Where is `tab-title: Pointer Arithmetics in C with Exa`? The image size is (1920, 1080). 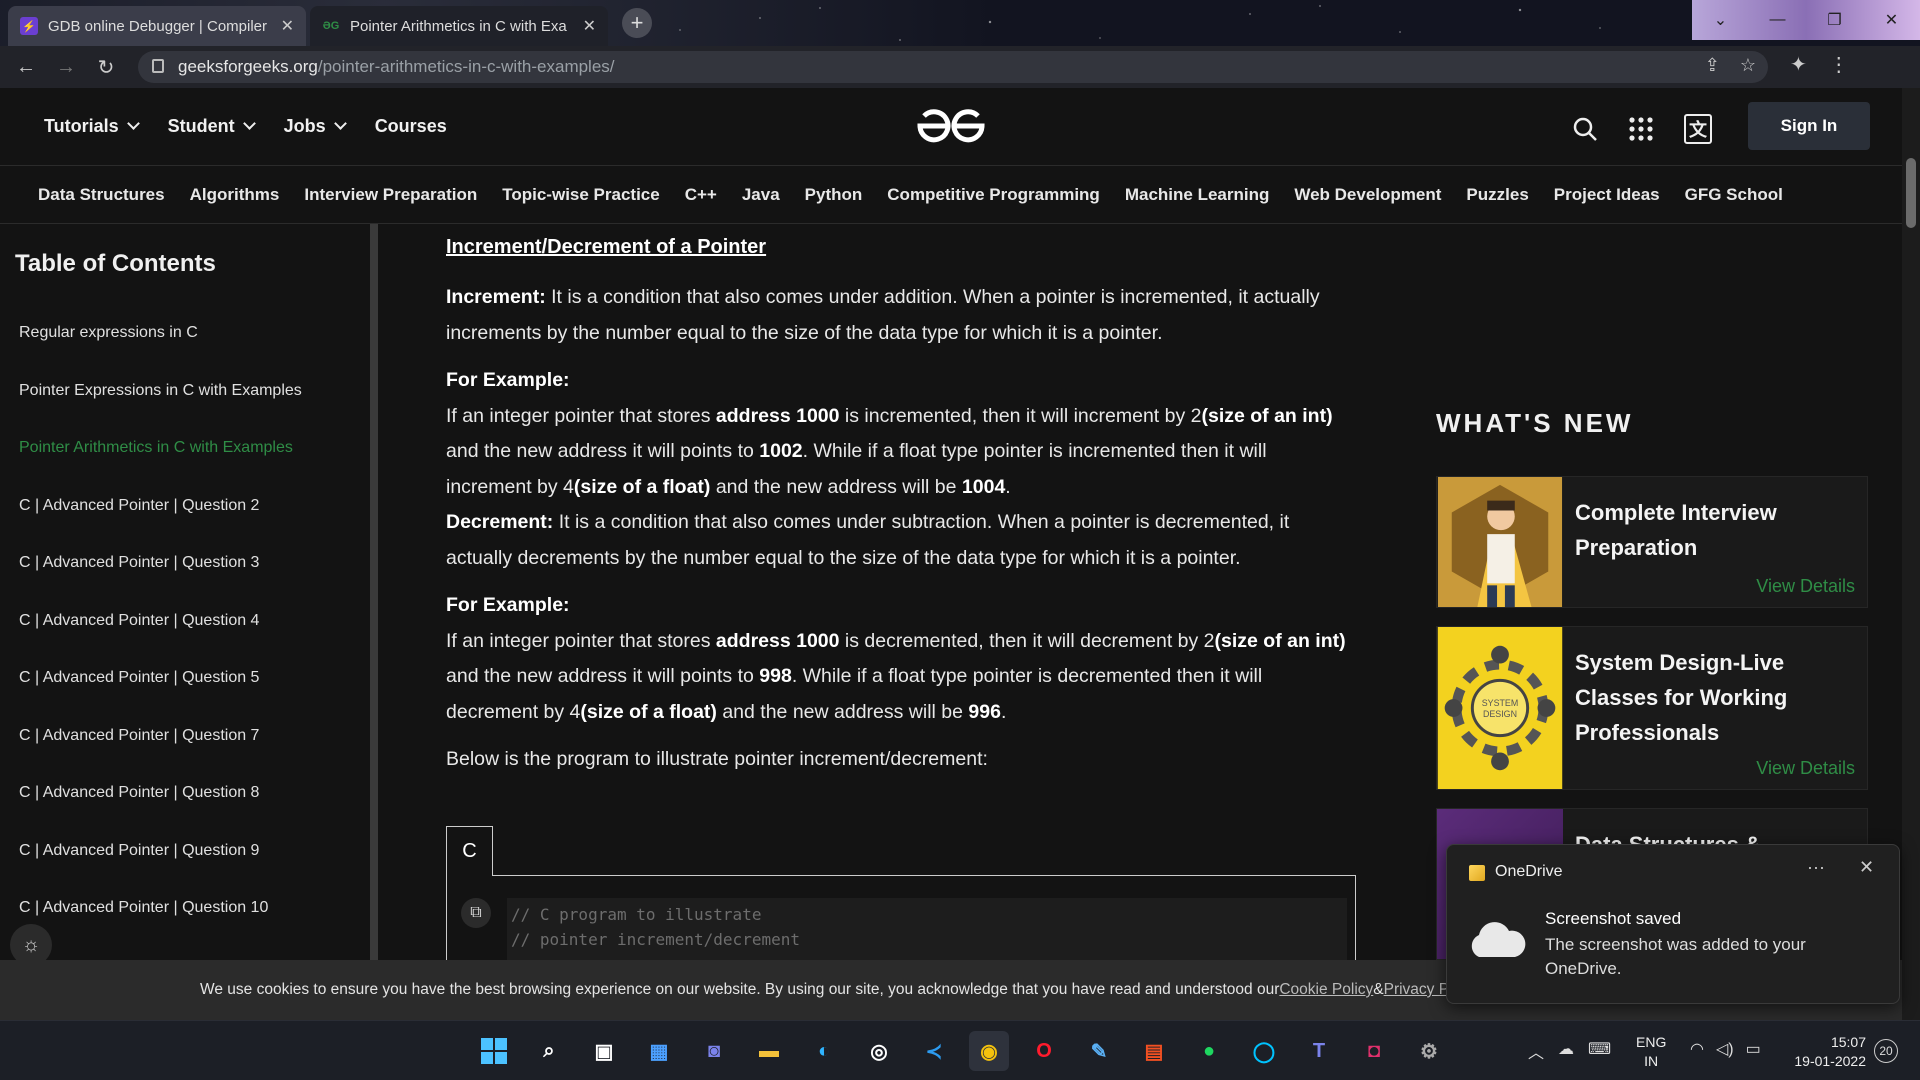
tab-title: Pointer Arithmetics in C with Exa is located at coordinates (458, 26).